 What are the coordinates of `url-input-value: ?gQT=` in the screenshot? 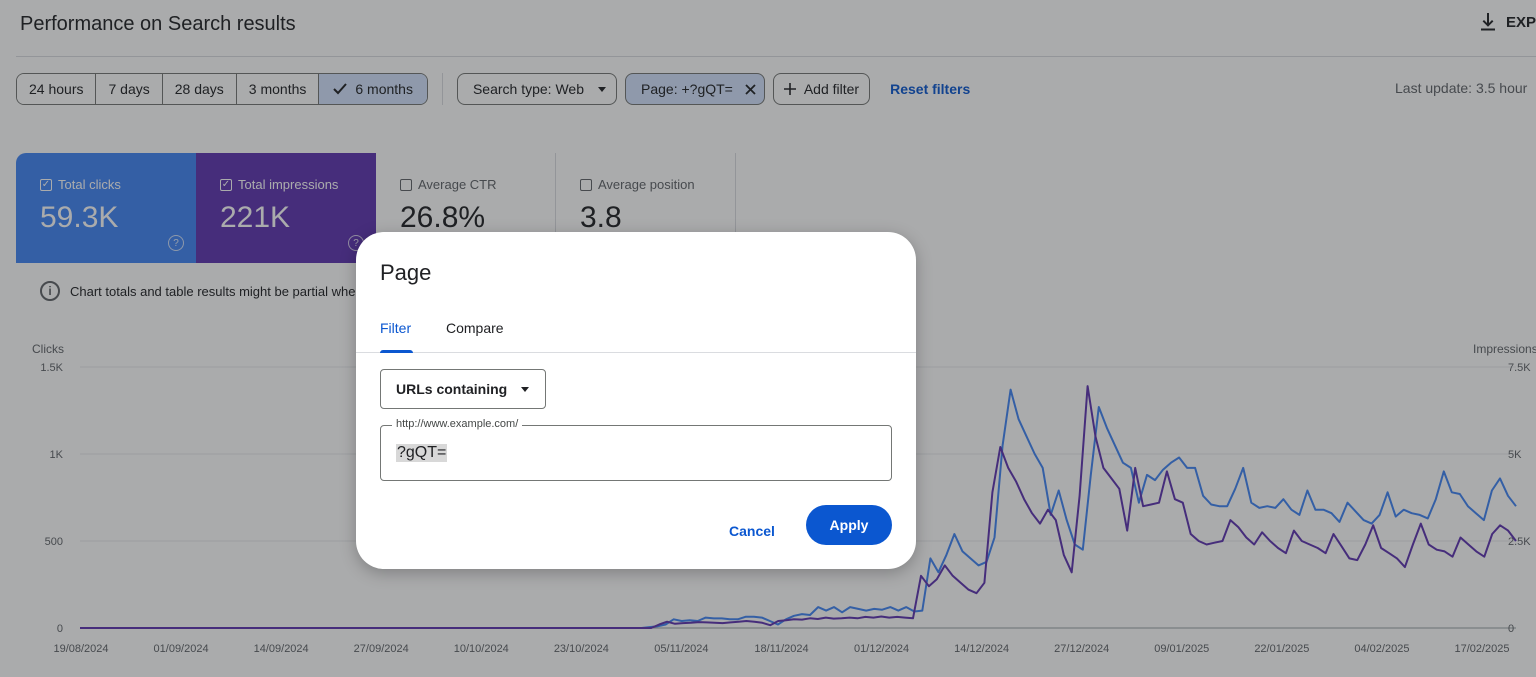 It's located at (422, 453).